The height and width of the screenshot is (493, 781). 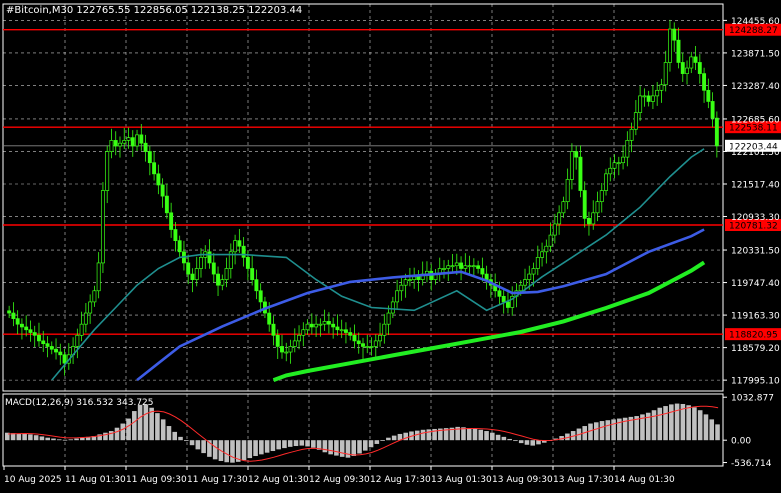 What do you see at coordinates (755, 218) in the screenshot?
I see `price-tick-label: 120933.30` at bounding box center [755, 218].